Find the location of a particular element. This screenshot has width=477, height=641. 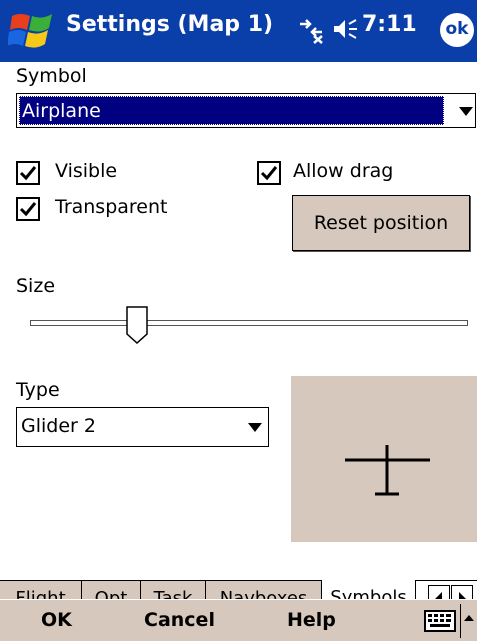

transparent-label: Transparent is located at coordinates (111, 207).